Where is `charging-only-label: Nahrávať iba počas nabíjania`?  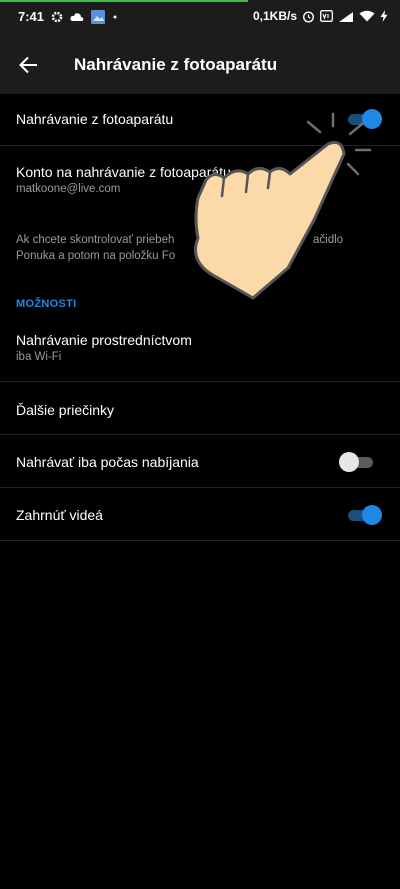
charging-only-label: Nahrávať iba počas nabíjania is located at coordinates (107, 462).